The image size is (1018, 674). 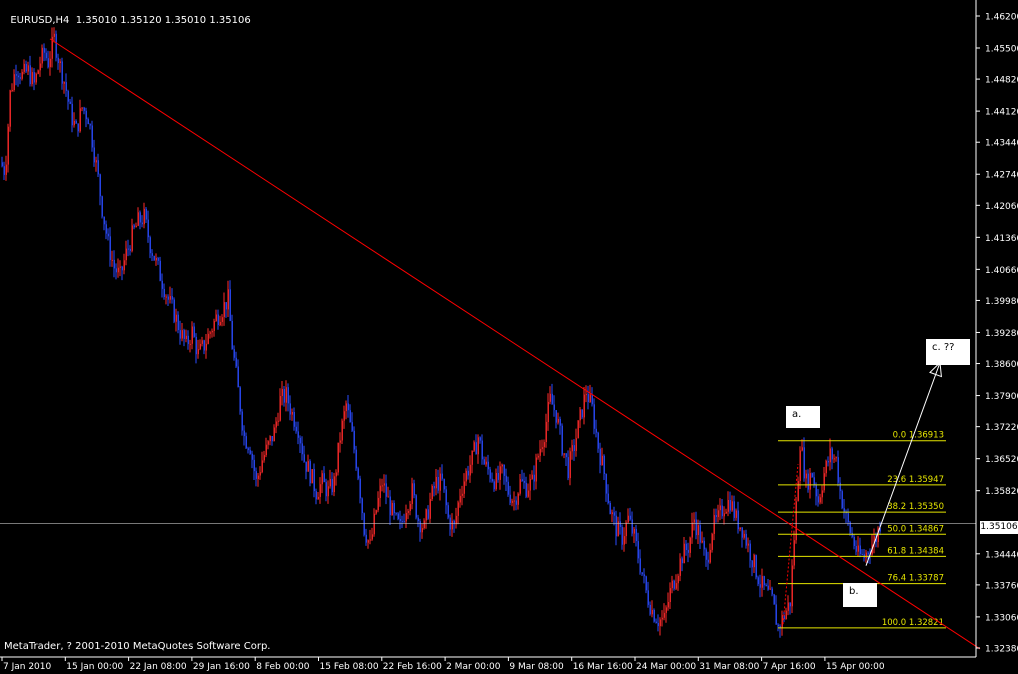 I want to click on y-tick-label: 1.33760, so click(x=1001, y=586).